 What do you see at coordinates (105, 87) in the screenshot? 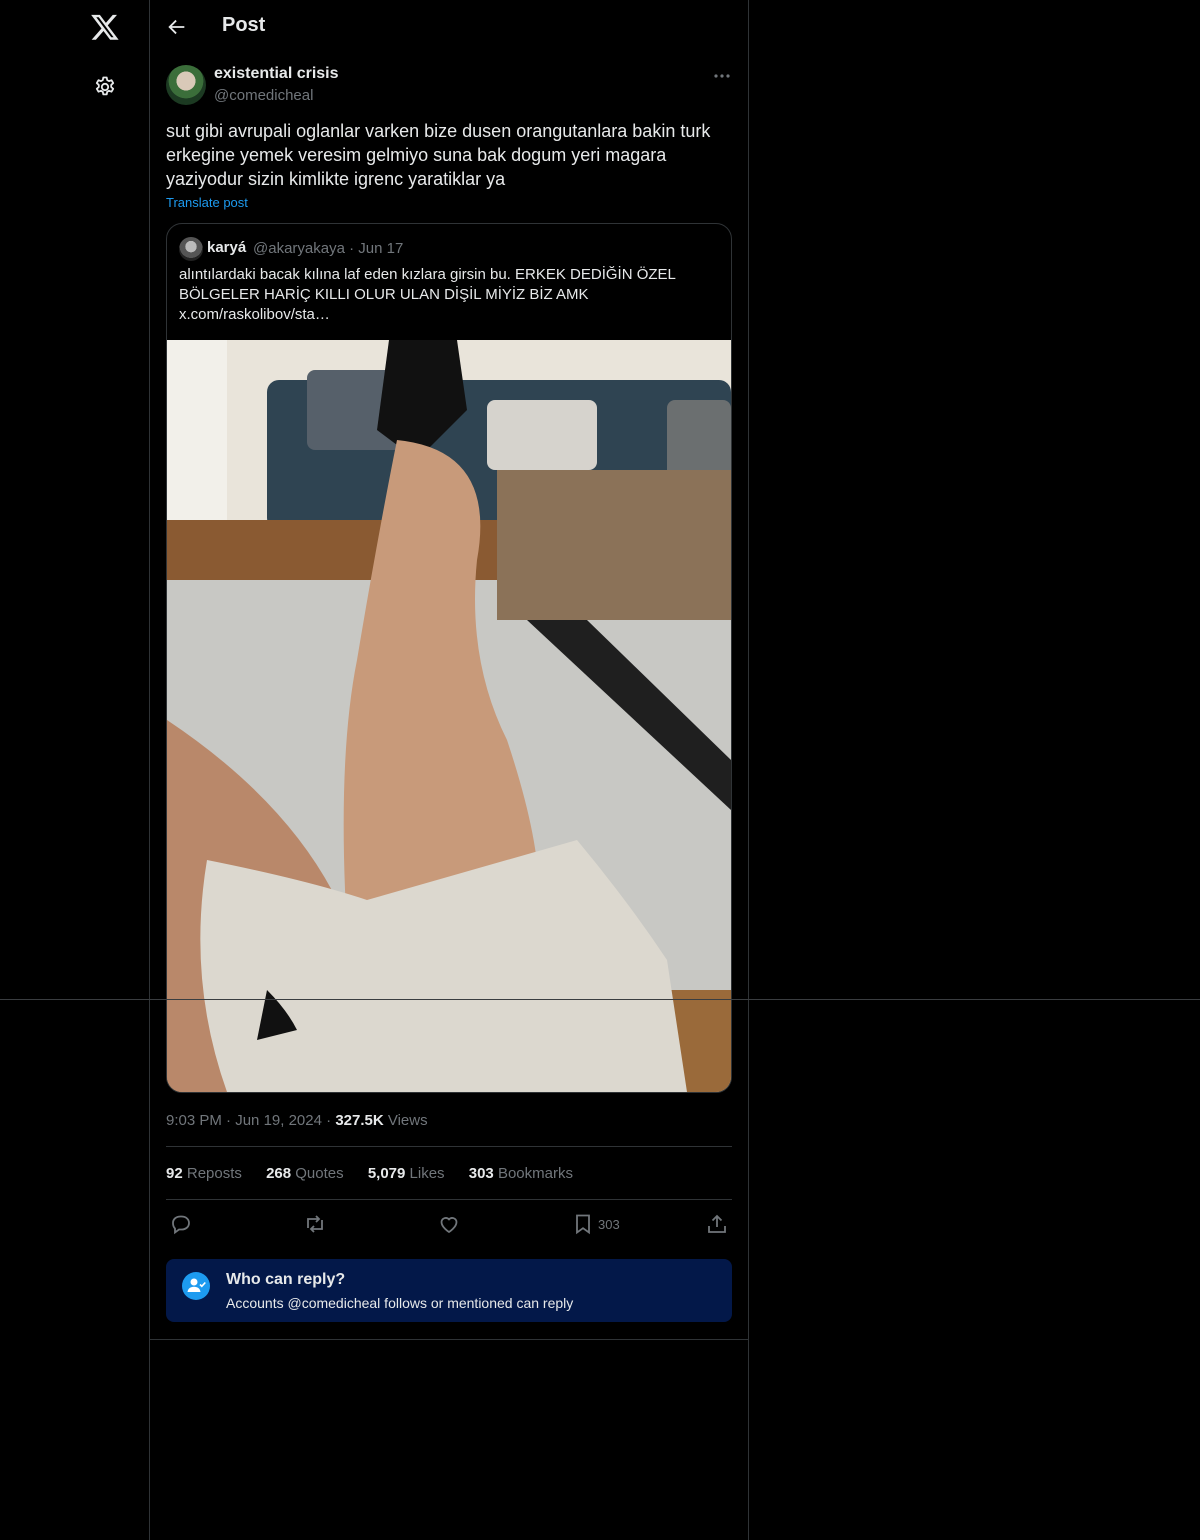
I see `gear-icon` at bounding box center [105, 87].